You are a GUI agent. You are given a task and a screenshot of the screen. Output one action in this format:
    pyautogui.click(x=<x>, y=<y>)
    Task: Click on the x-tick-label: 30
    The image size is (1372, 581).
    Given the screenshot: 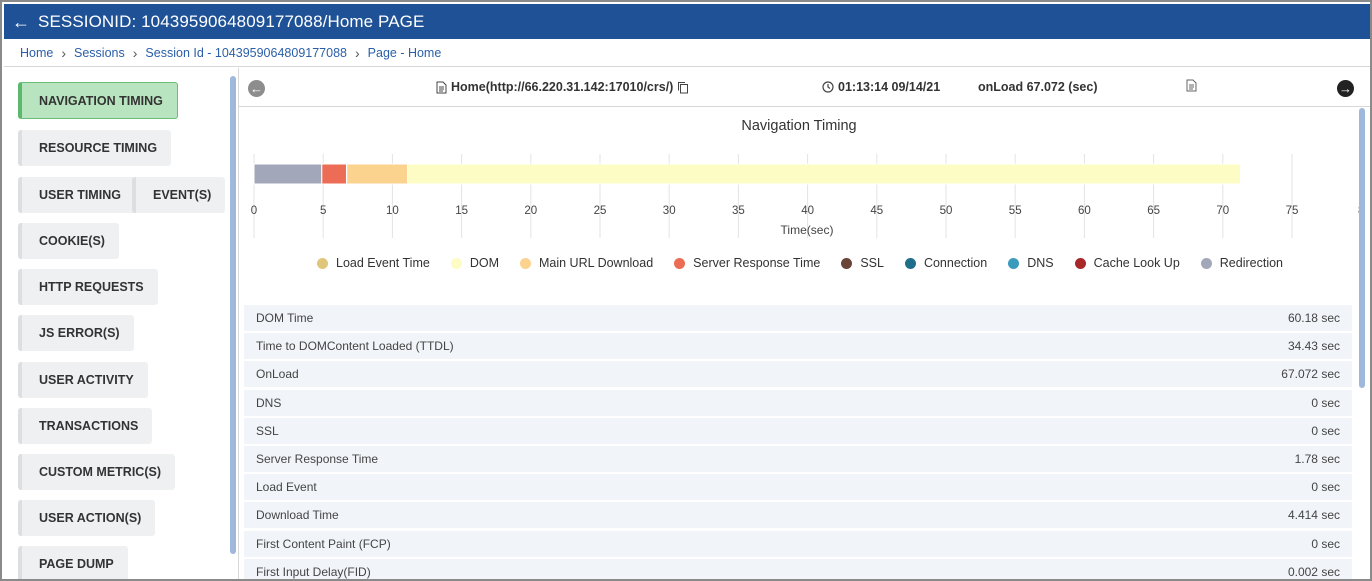 What is the action you would take?
    pyautogui.click(x=669, y=211)
    